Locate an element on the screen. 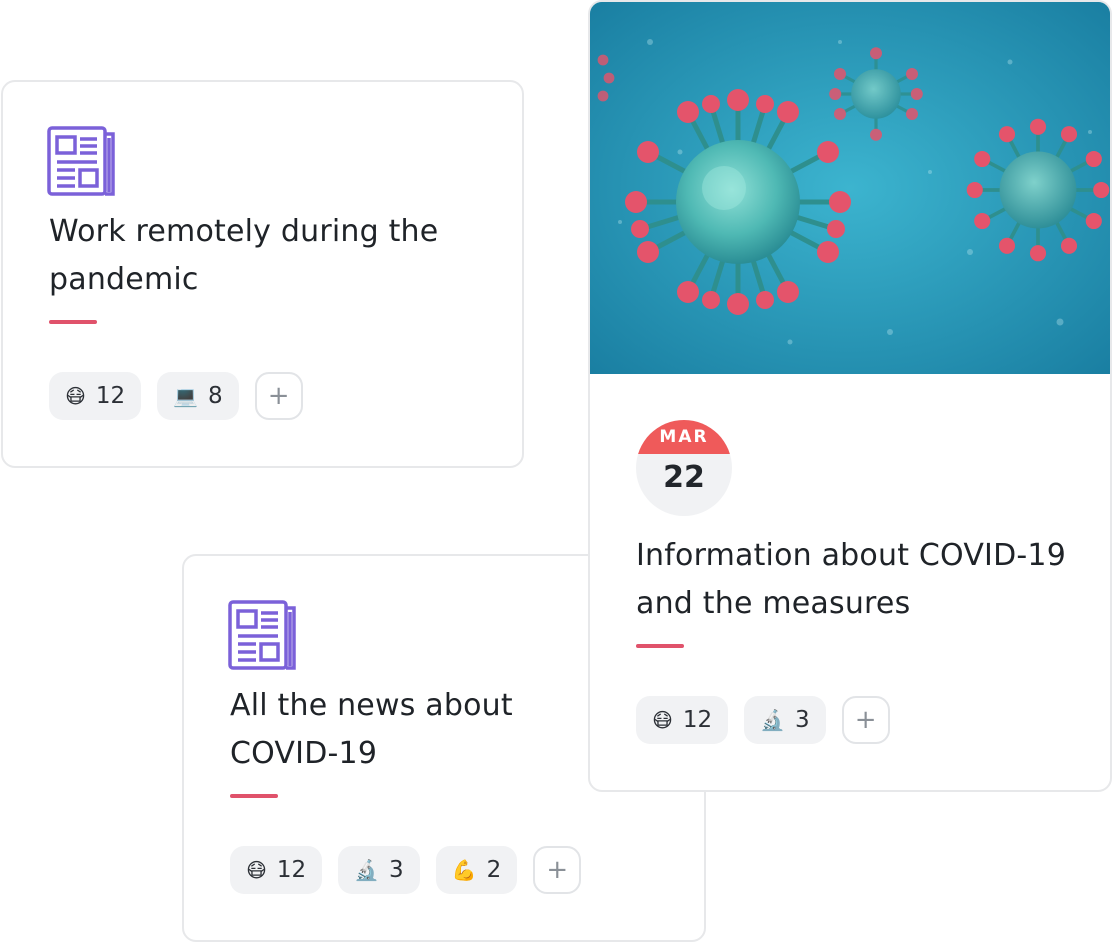  reaction-flexed-biceps: 💪 2 is located at coordinates (476, 870).